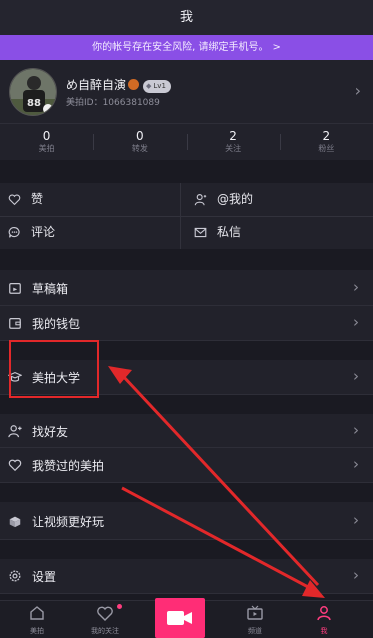 This screenshot has width=373, height=638. Describe the element at coordinates (68, 466) in the screenshot. I see `menu-item-label: 我赞过的美拍` at that location.